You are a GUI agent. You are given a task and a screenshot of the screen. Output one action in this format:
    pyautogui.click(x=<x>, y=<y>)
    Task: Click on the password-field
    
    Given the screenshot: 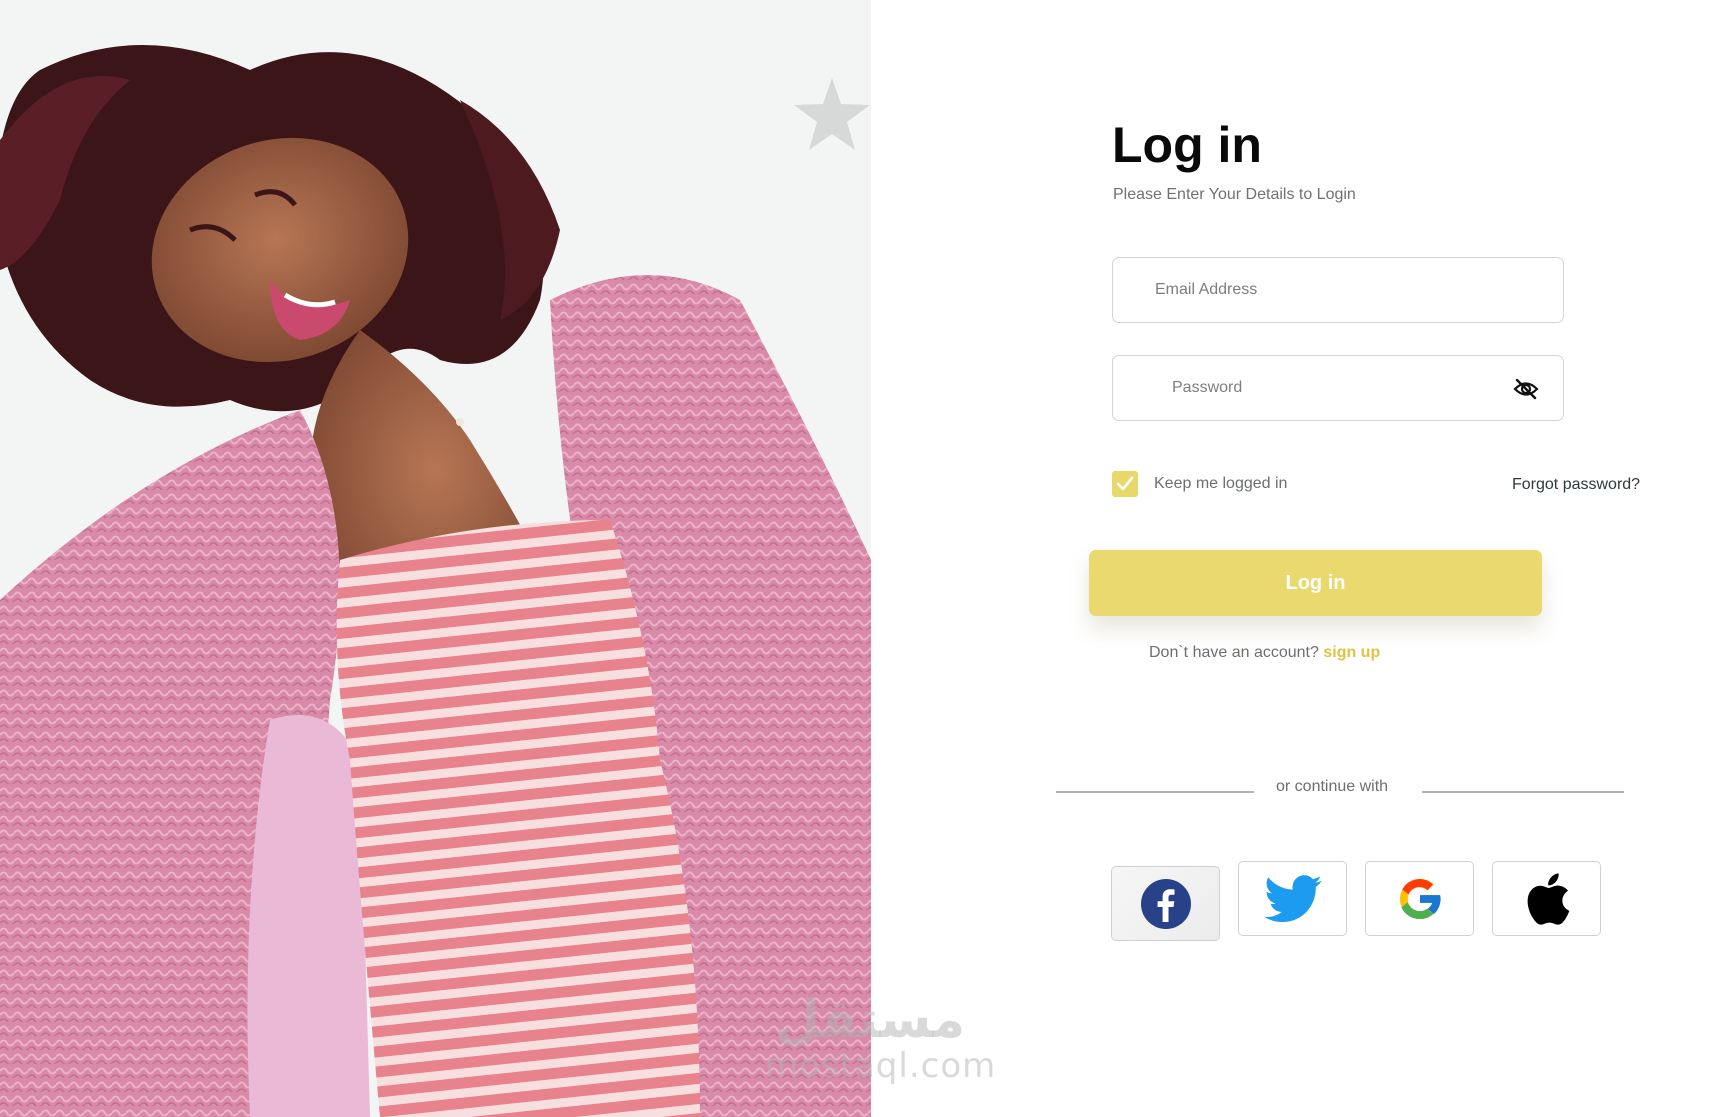 What is the action you would take?
    pyautogui.click(x=1338, y=388)
    